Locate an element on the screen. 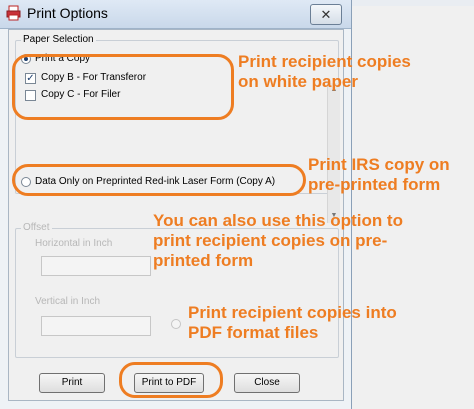 This screenshot has height=409, width=474. callout-line: Print IRS copy on is located at coordinates (379, 164).